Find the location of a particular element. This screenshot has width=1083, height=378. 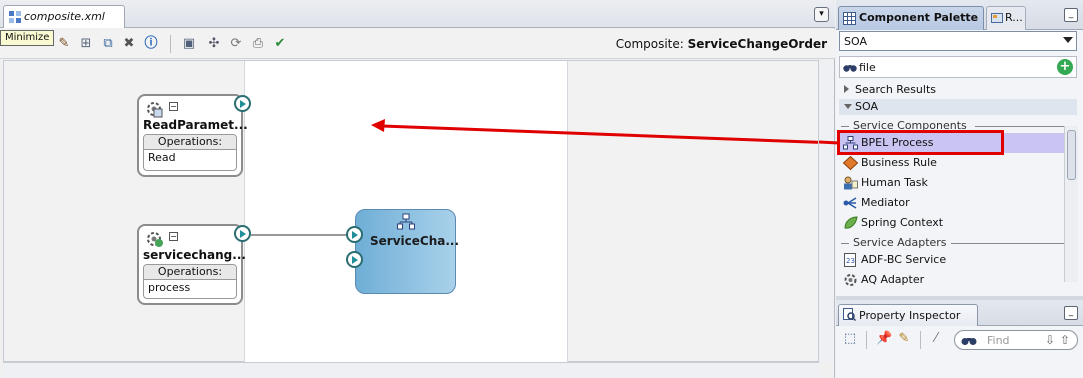

collapse-arrow-icon is located at coordinates (848, 106).